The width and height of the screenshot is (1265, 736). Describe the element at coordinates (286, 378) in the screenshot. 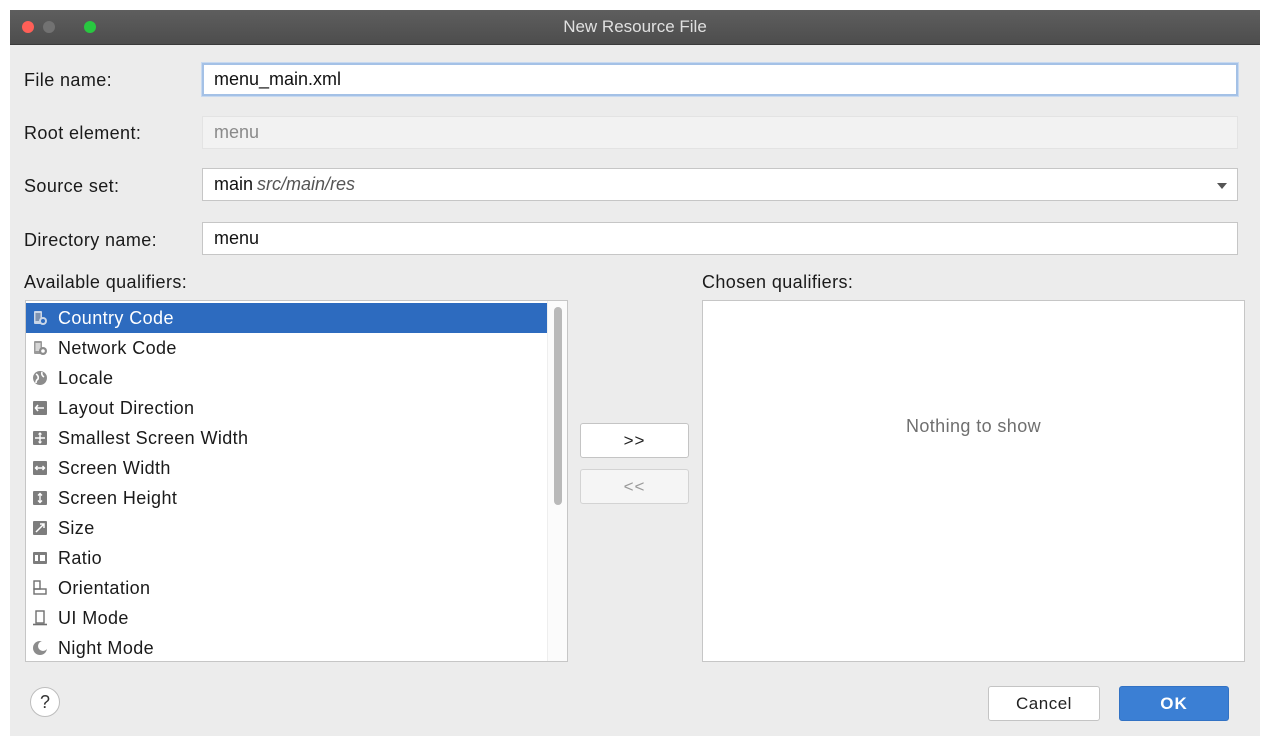

I see `qualifier-item-locale: Locale` at that location.